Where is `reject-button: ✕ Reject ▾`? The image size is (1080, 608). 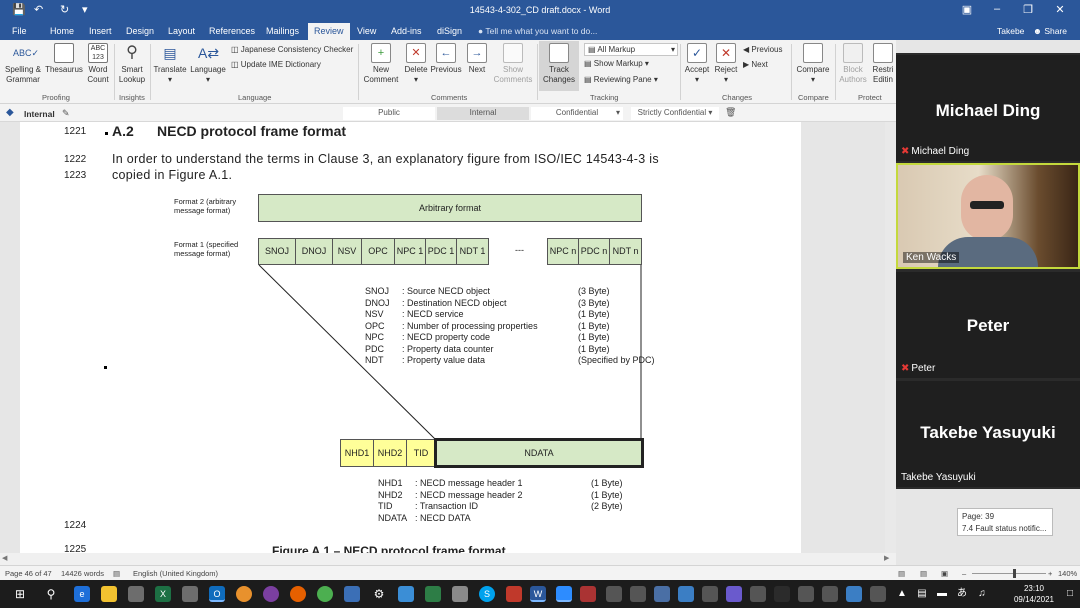
reject-button: ✕ Reject ▾ is located at coordinates (726, 64).